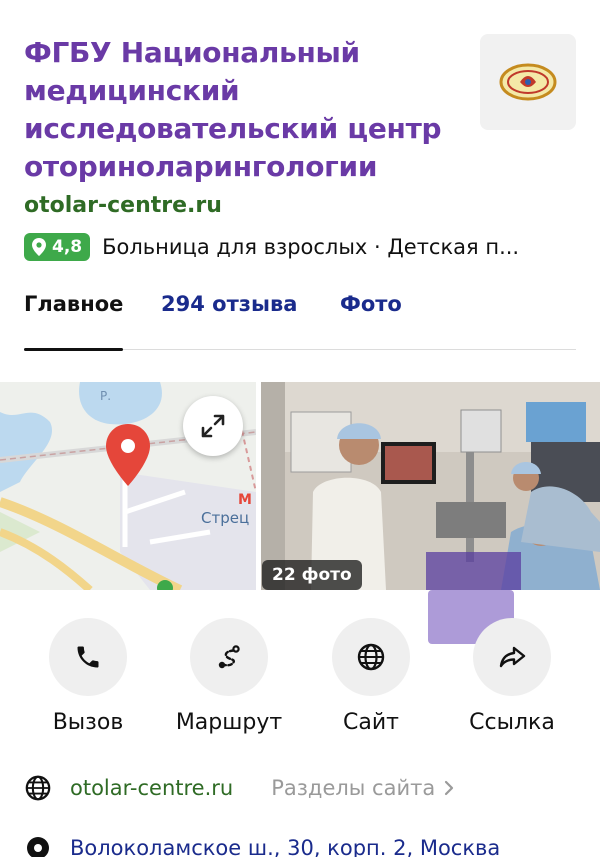  Describe the element at coordinates (225, 518) in the screenshot. I see `map-street-label: Стрец` at that location.